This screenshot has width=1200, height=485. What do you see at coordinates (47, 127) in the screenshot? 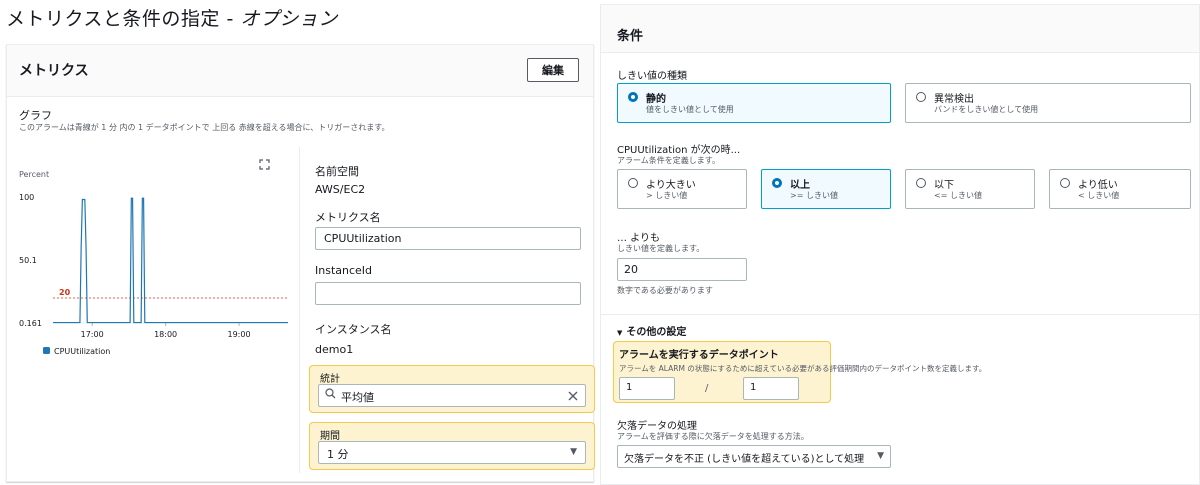
I see `graph-desc-prefix: このアラームは` at bounding box center [47, 127].